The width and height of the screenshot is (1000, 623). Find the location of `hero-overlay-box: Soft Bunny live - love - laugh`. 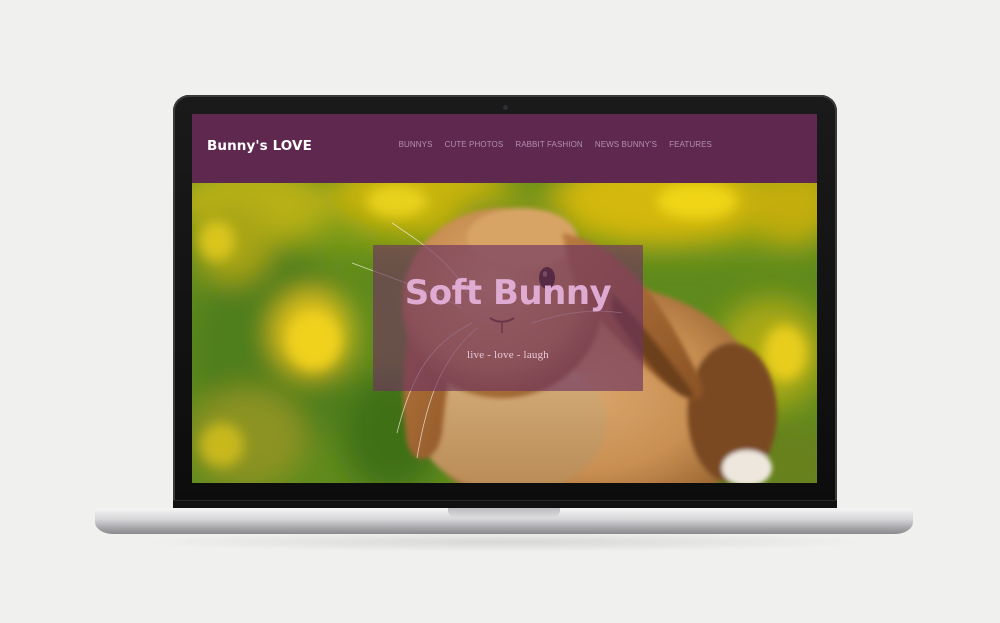

hero-overlay-box: Soft Bunny live - love - laugh is located at coordinates (508, 318).